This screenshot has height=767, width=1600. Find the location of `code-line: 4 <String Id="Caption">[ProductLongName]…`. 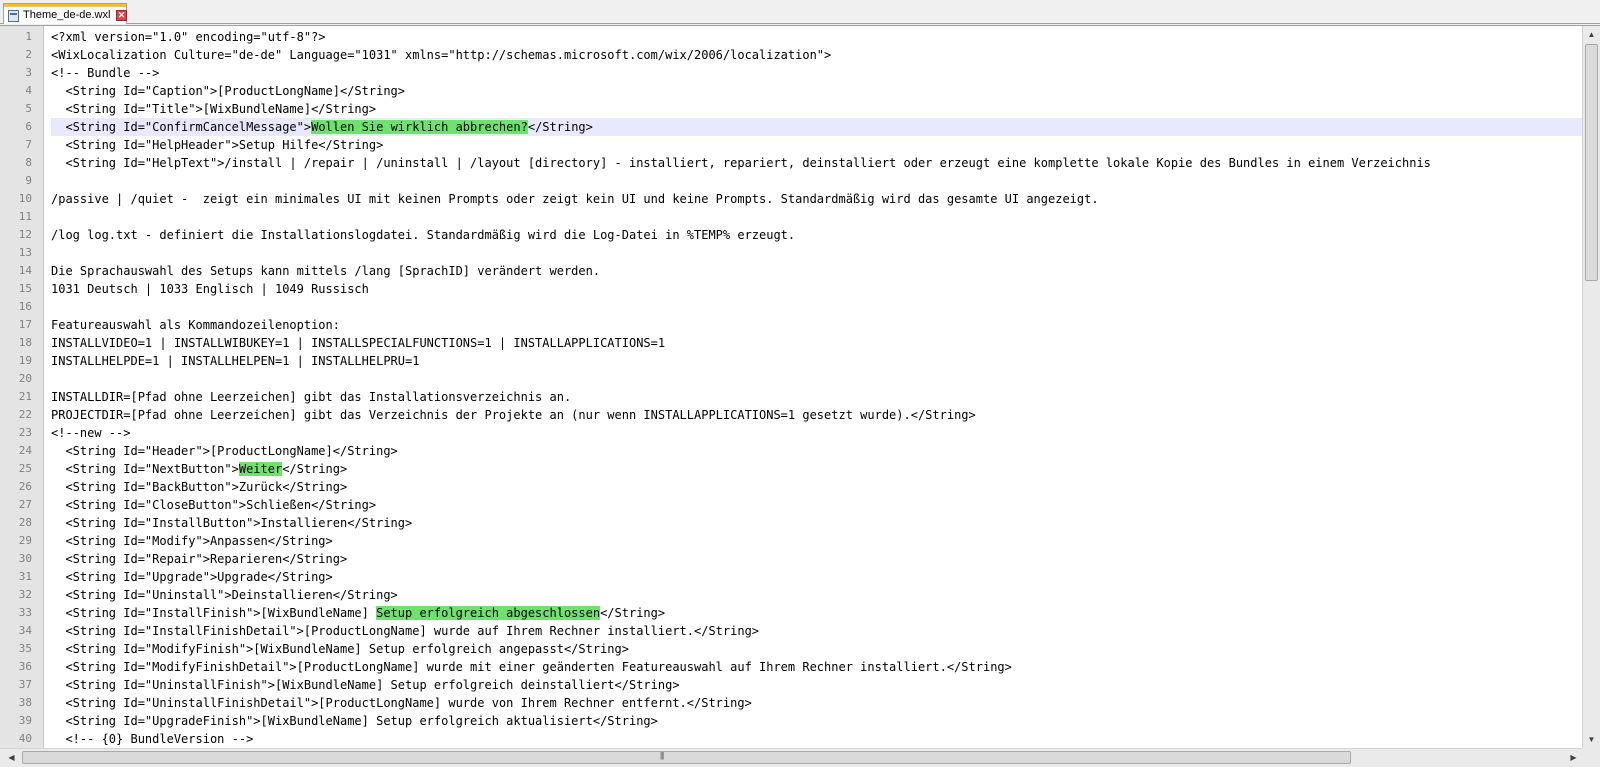

code-line: 4 <String Id="Caption">[ProductLongName]… is located at coordinates (791, 91).